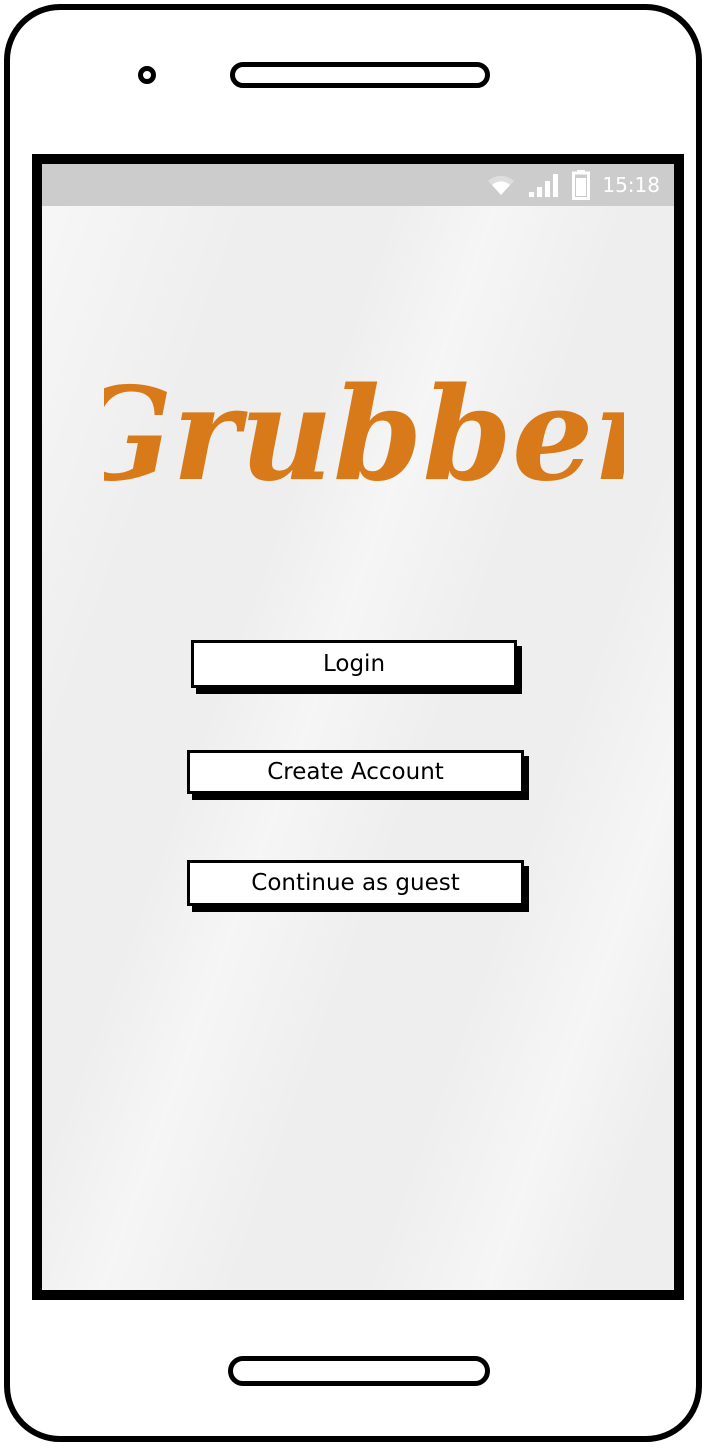 The height and width of the screenshot is (1450, 712). I want to click on grubber-logo: Grubber, so click(364, 439).